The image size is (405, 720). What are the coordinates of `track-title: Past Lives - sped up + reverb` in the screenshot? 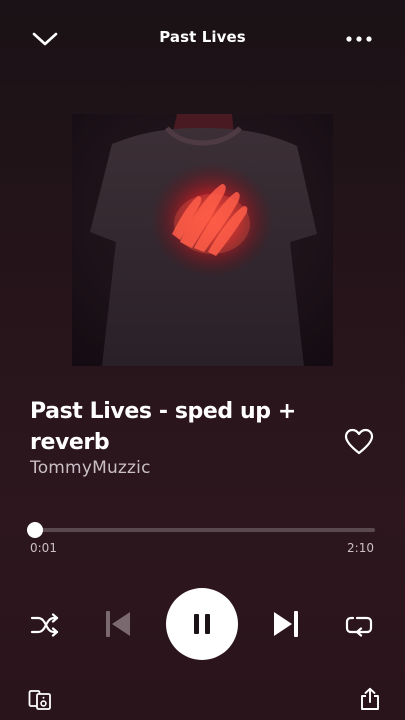 It's located at (163, 427).